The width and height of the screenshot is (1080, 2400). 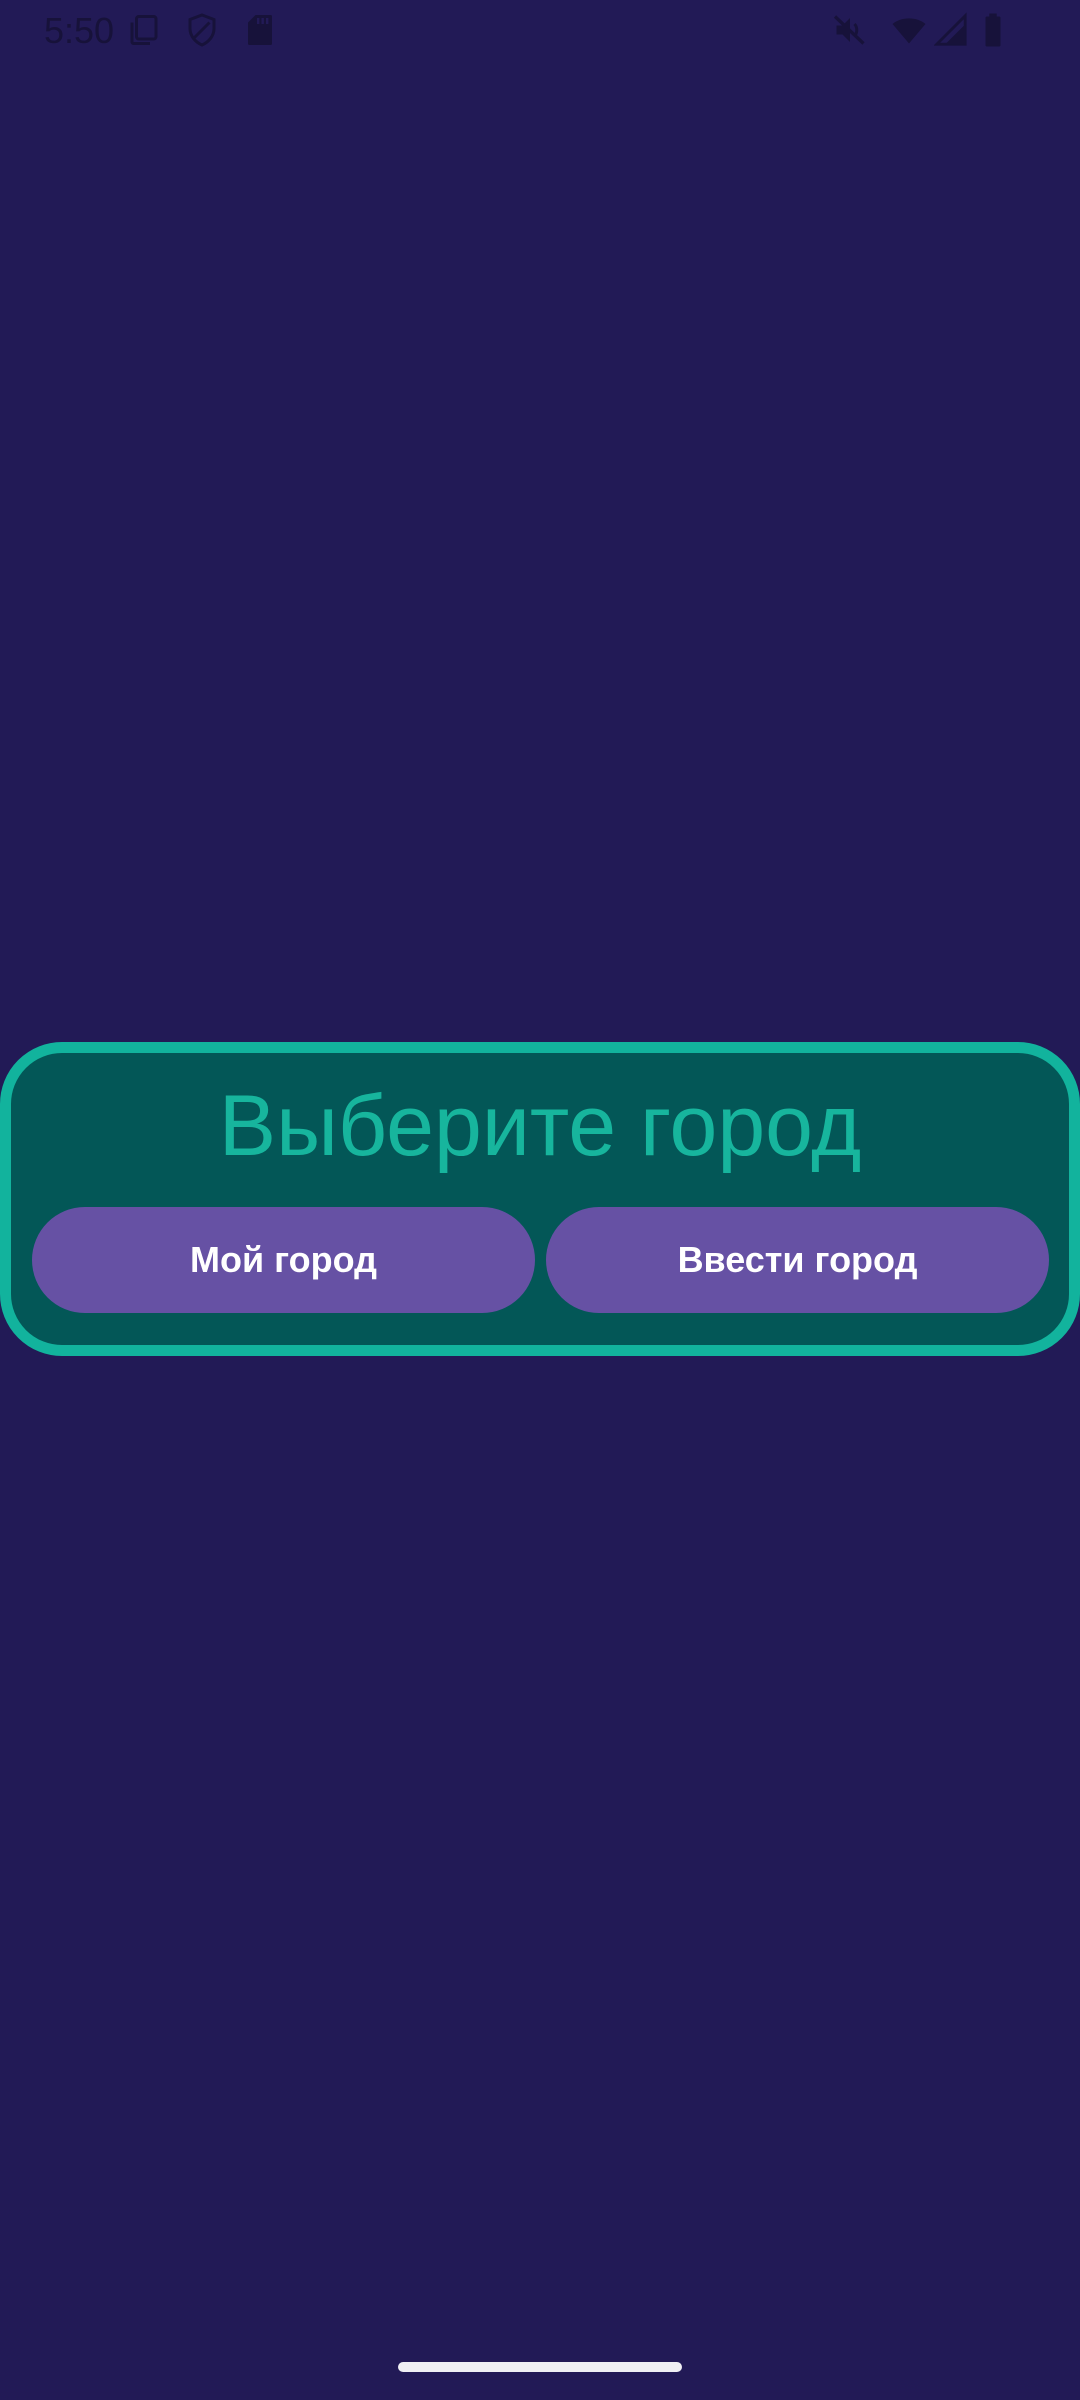 I want to click on gesture-navigation-bar, so click(x=540, y=2367).